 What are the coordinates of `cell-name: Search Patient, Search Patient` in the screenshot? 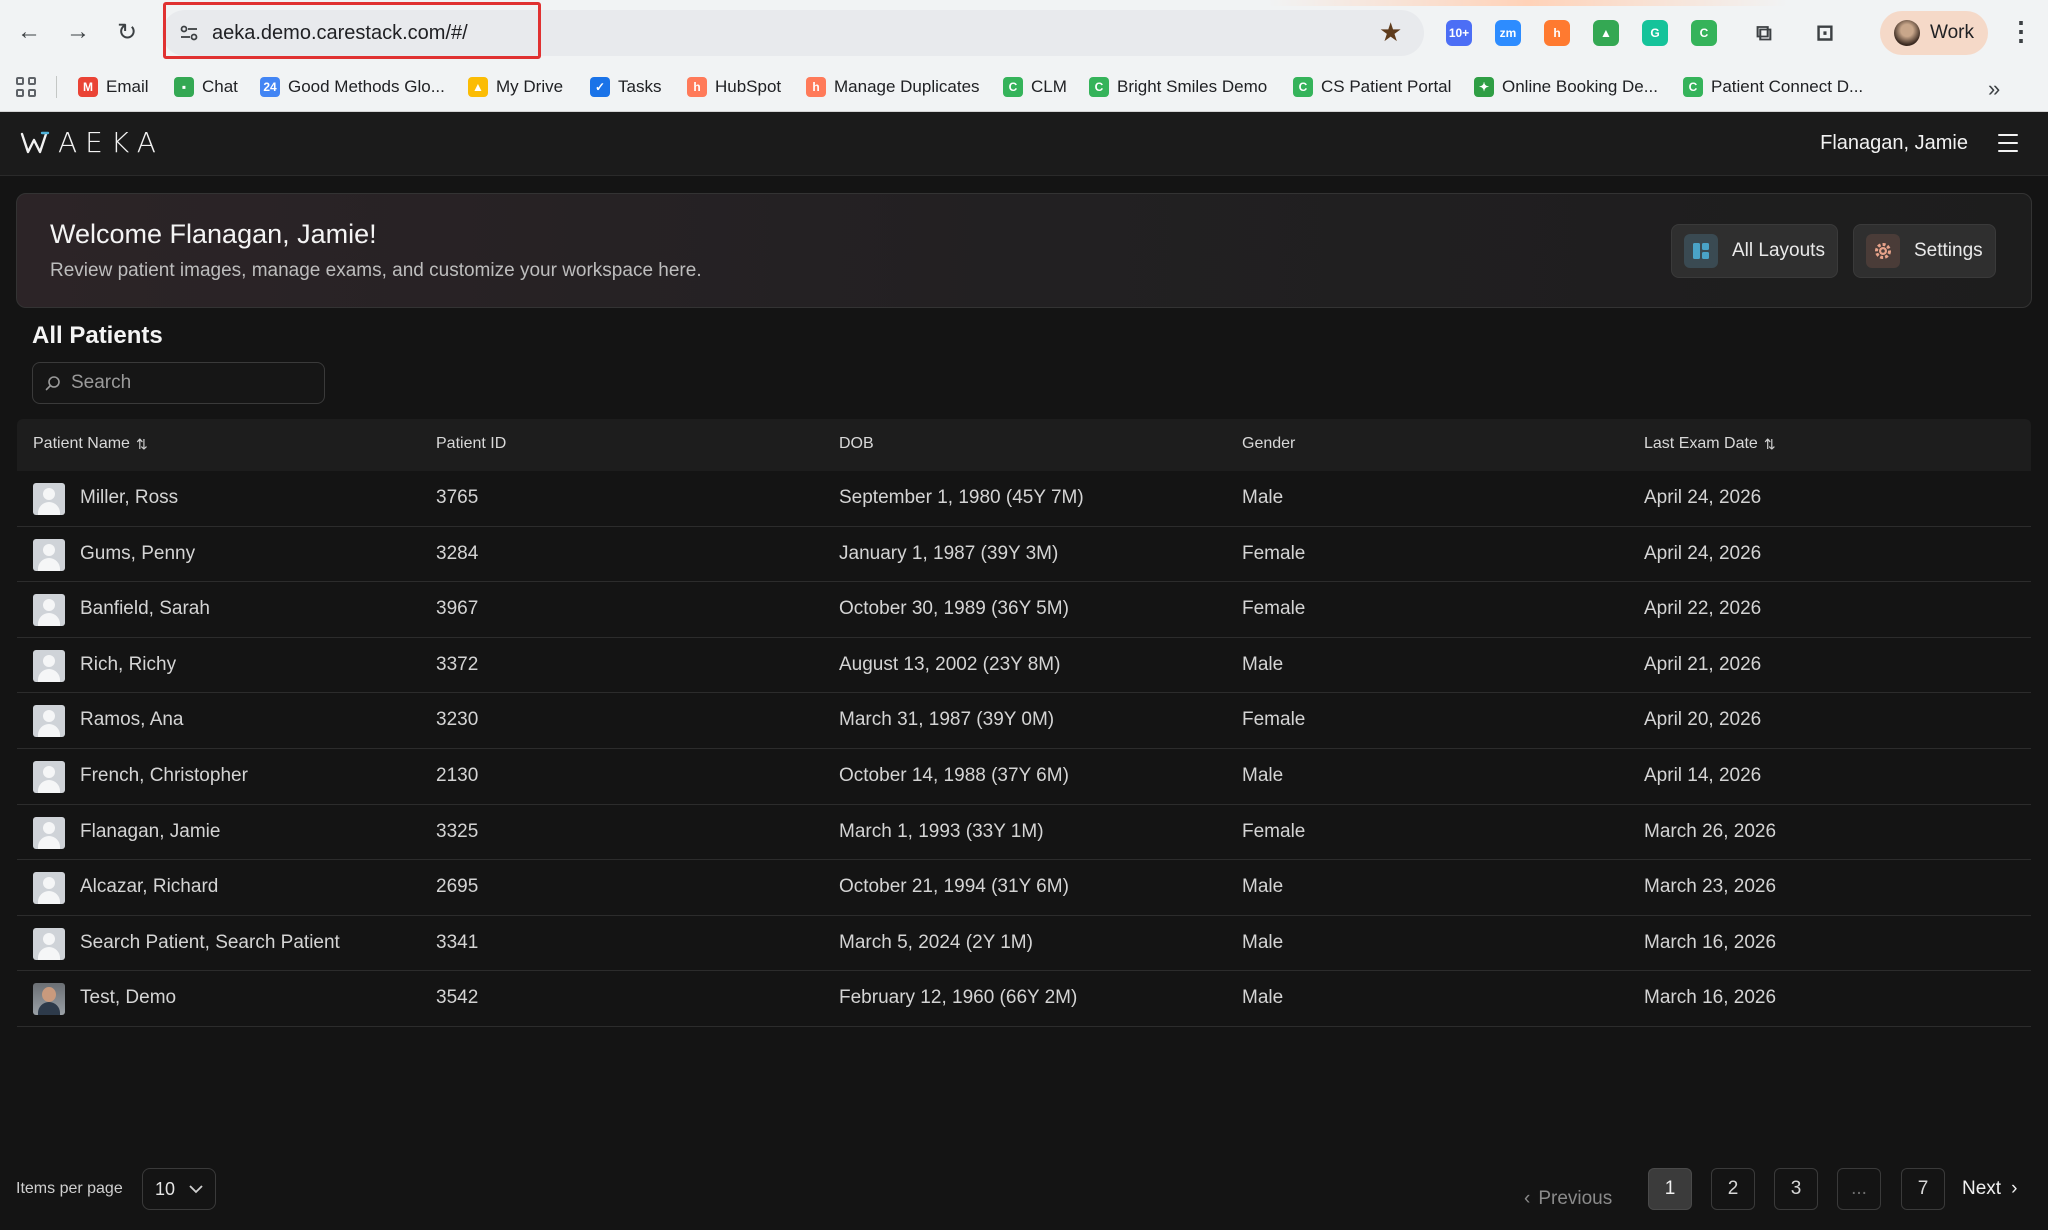 It's located at (210, 943).